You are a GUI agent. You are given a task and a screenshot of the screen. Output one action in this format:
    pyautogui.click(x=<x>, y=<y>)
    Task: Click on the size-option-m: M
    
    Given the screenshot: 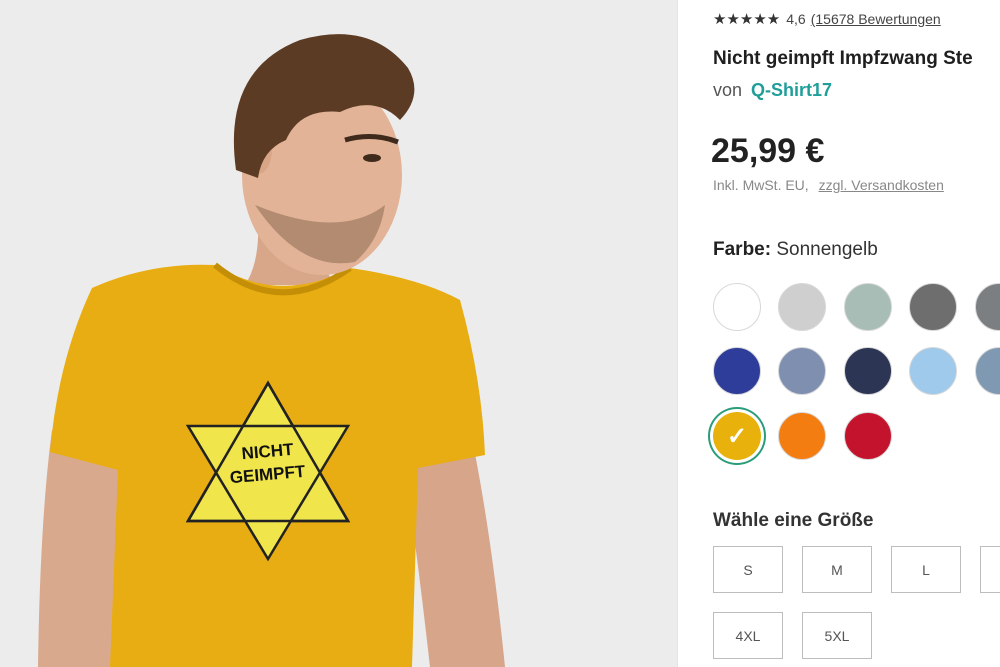 What is the action you would take?
    pyautogui.click(x=837, y=569)
    